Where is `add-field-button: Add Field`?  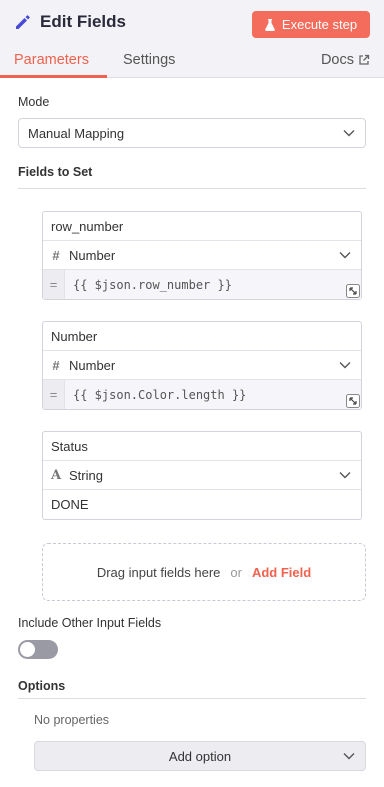
add-field-button: Add Field is located at coordinates (281, 572).